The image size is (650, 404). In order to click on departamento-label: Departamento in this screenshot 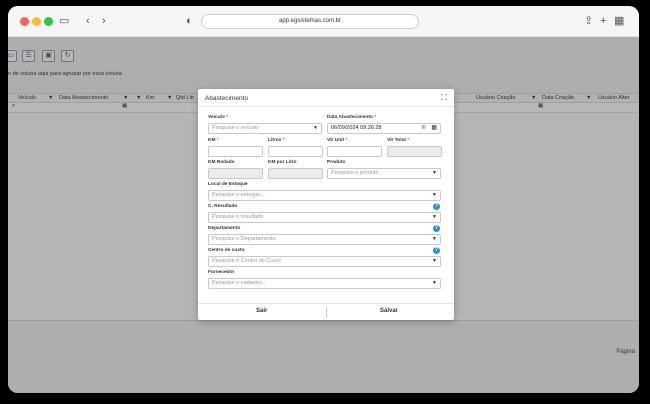, I will do `click(224, 228)`.